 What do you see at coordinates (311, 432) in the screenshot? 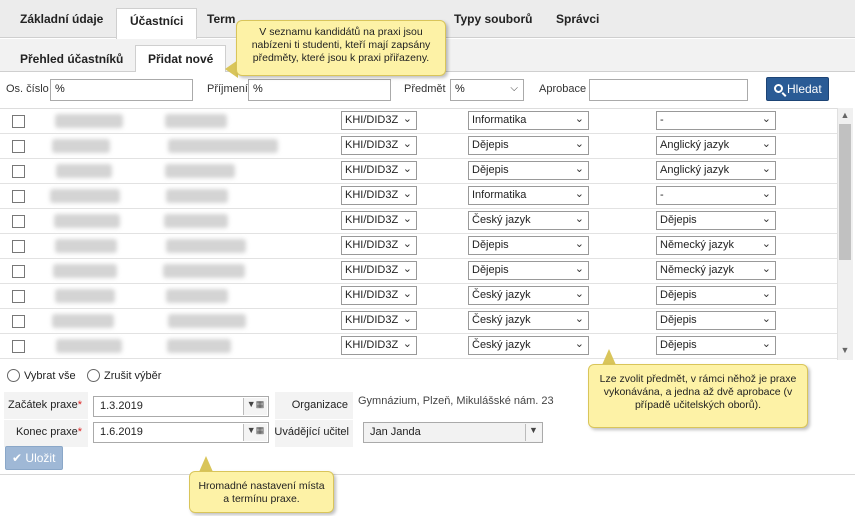
I see `teacher-label: Uvádějící učitel` at bounding box center [311, 432].